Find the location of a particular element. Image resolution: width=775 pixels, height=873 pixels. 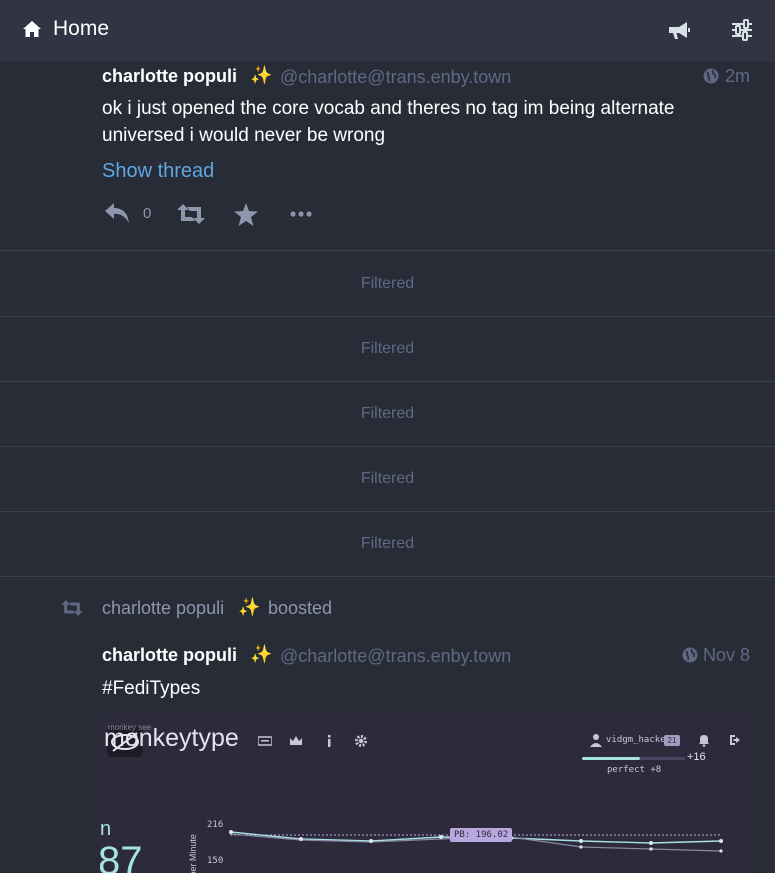

column-header: Home is located at coordinates (387, 31).